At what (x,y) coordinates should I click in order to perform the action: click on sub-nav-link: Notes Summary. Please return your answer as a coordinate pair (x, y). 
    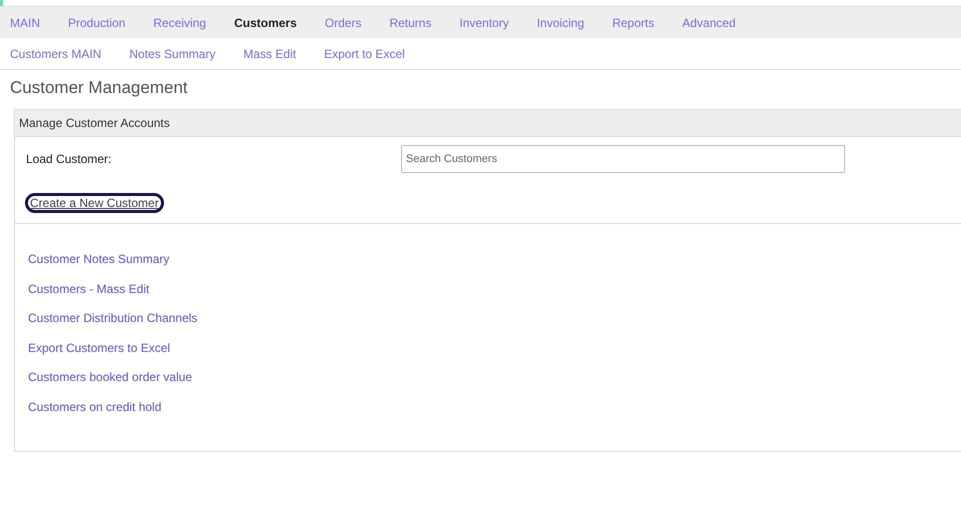
    Looking at the image, I should click on (172, 53).